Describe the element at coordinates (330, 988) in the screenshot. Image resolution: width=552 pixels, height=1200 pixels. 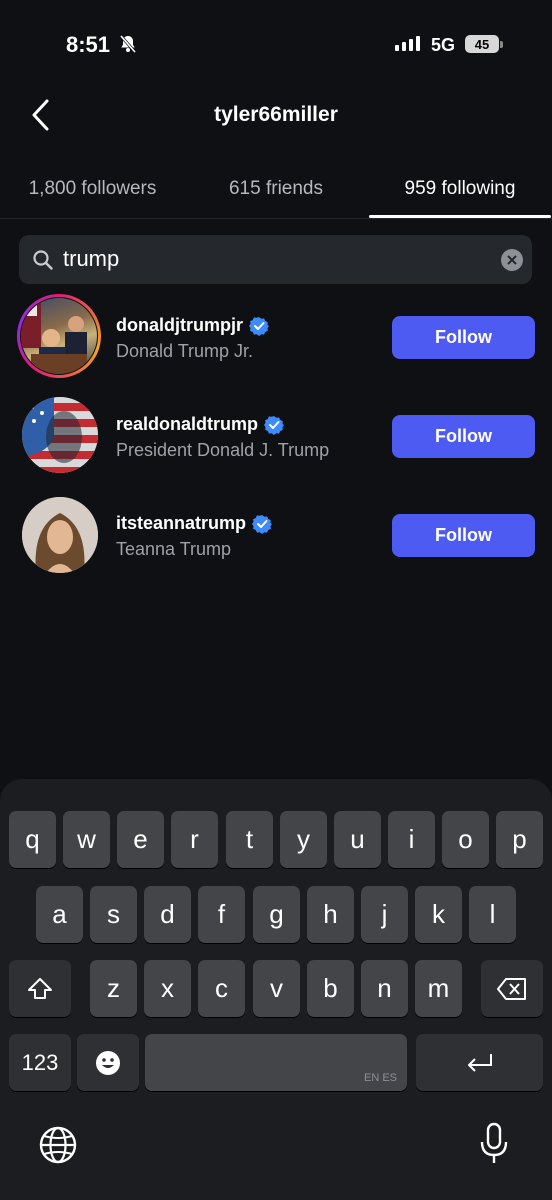
I see `key-b: b` at that location.